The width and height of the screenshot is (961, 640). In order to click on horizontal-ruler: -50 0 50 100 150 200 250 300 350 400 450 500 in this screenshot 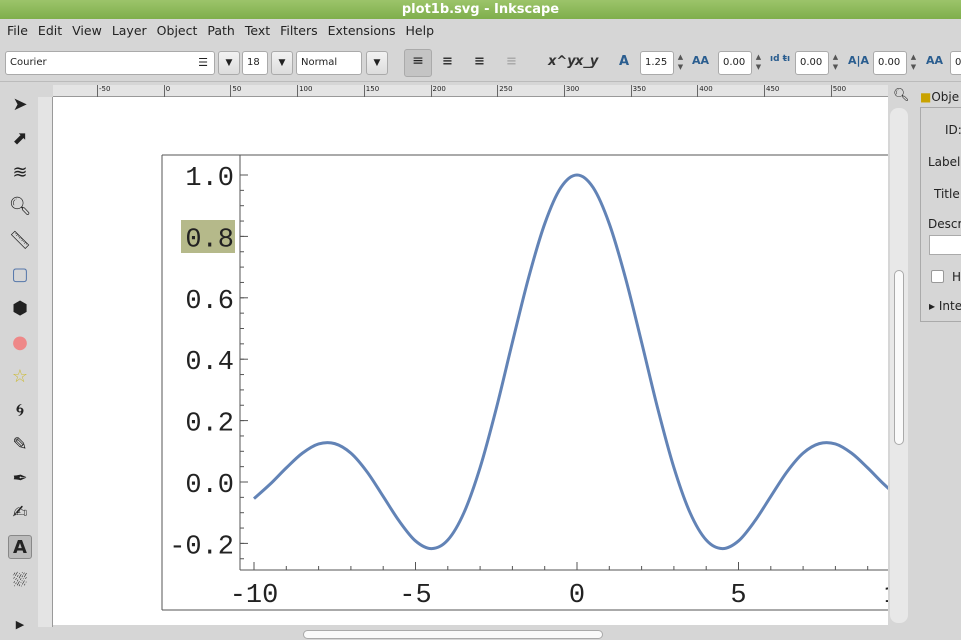, I will do `click(470, 91)`.